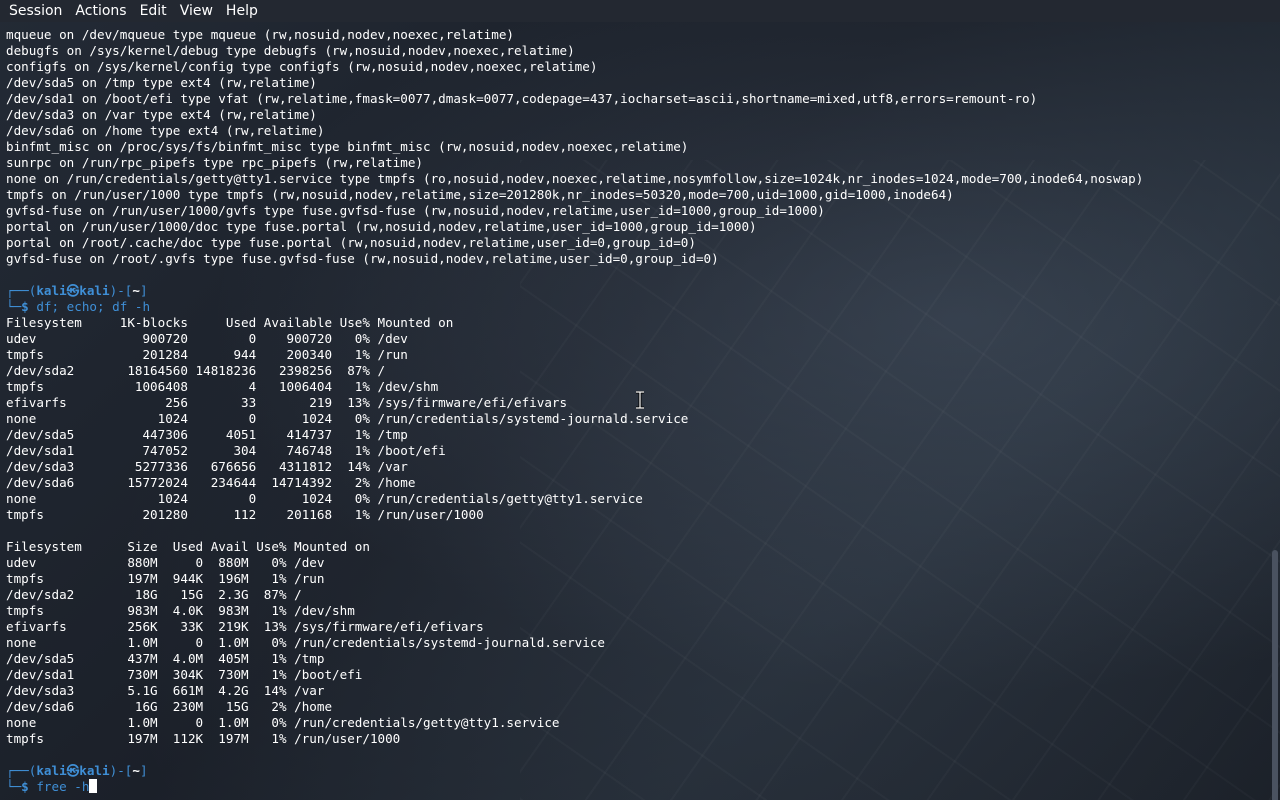 This screenshot has width=1280, height=800. Describe the element at coordinates (636, 787) in the screenshot. I see `command-line-2: └─$ free -h` at that location.